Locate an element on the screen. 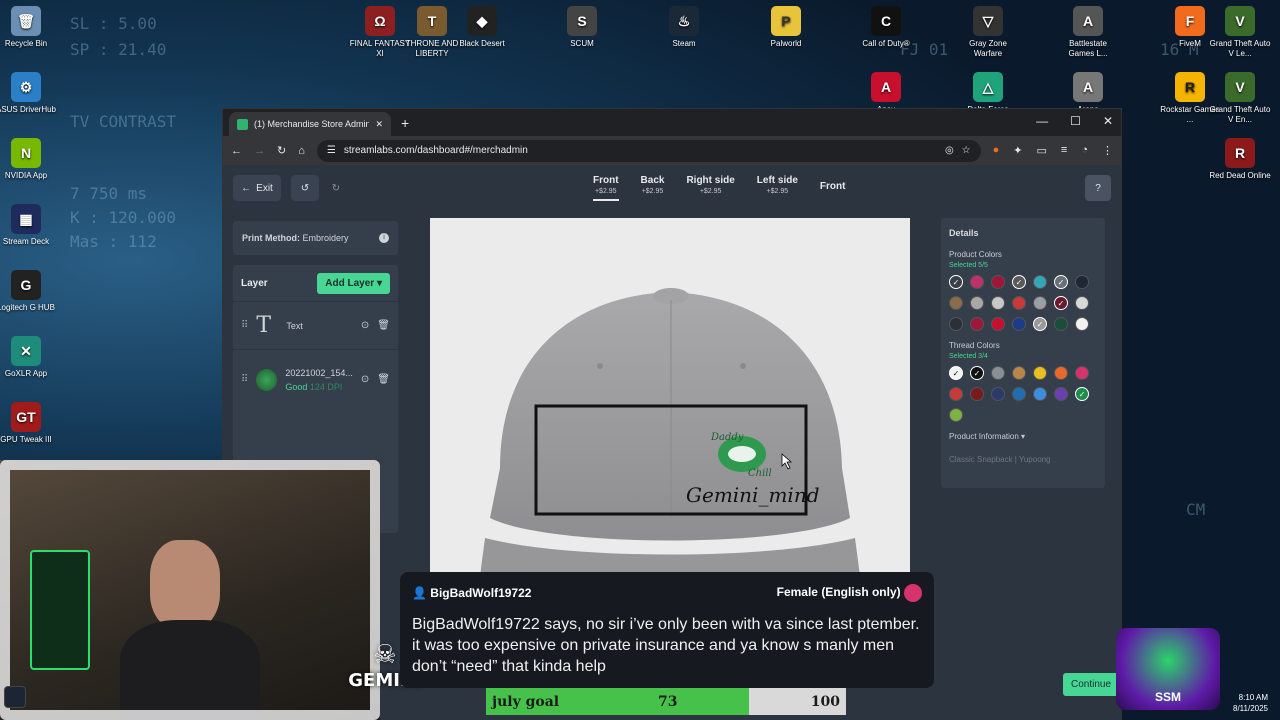  tab-back: Back +$2.95 is located at coordinates (653, 188).